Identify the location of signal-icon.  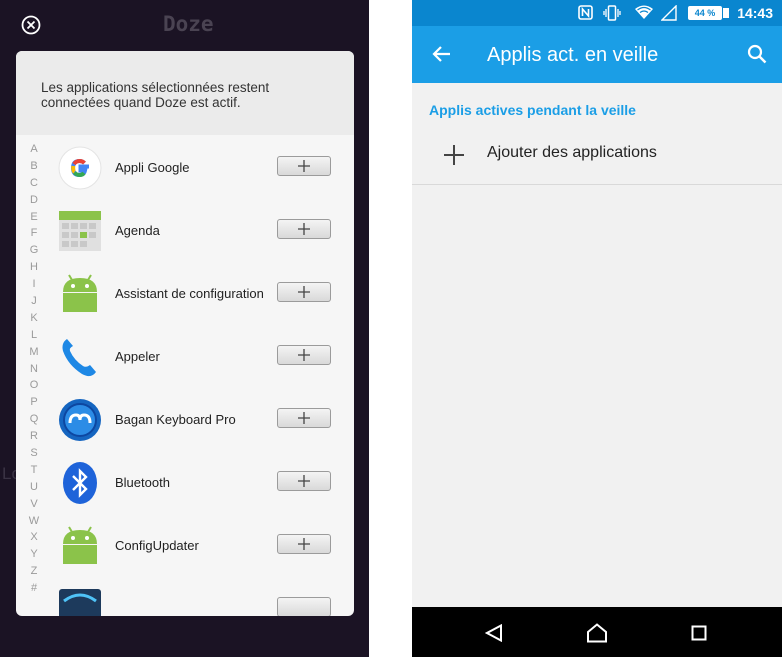
(669, 13).